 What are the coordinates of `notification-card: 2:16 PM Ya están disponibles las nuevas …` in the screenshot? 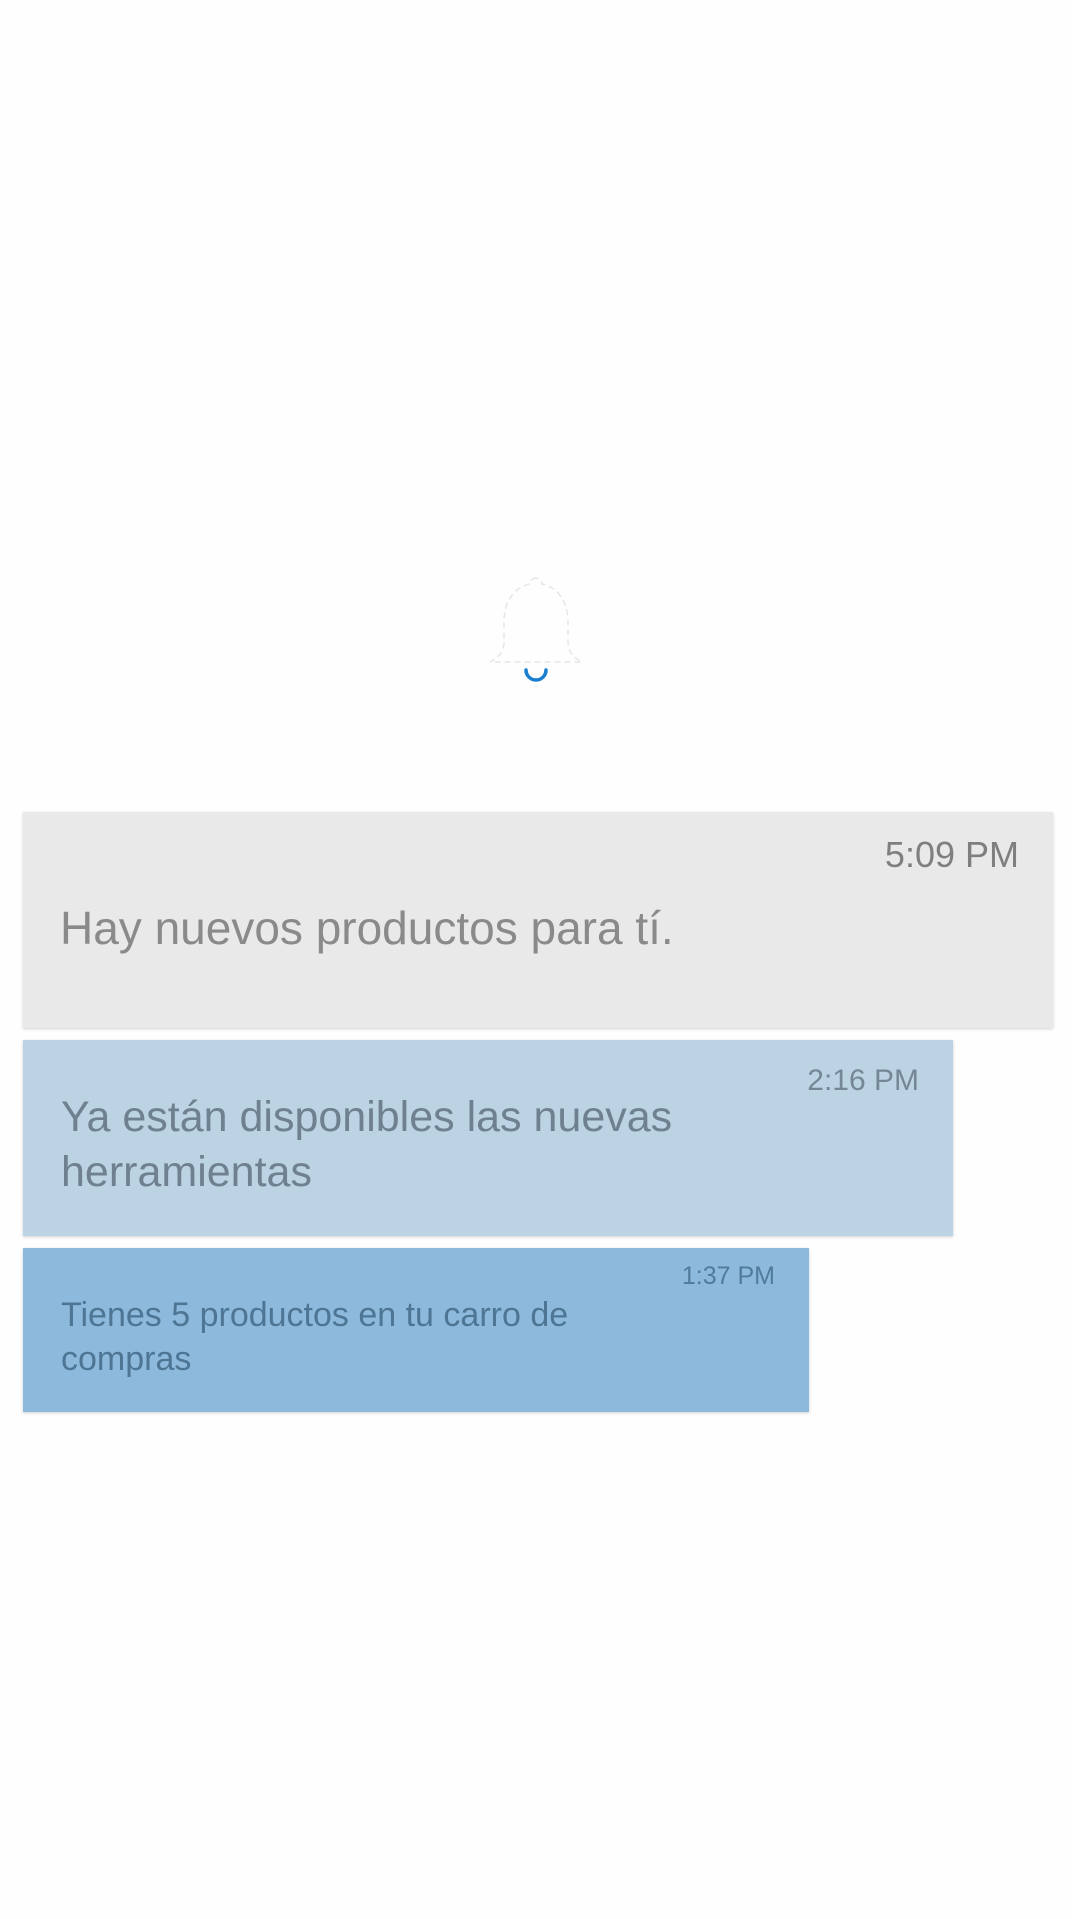 It's located at (488, 1138).